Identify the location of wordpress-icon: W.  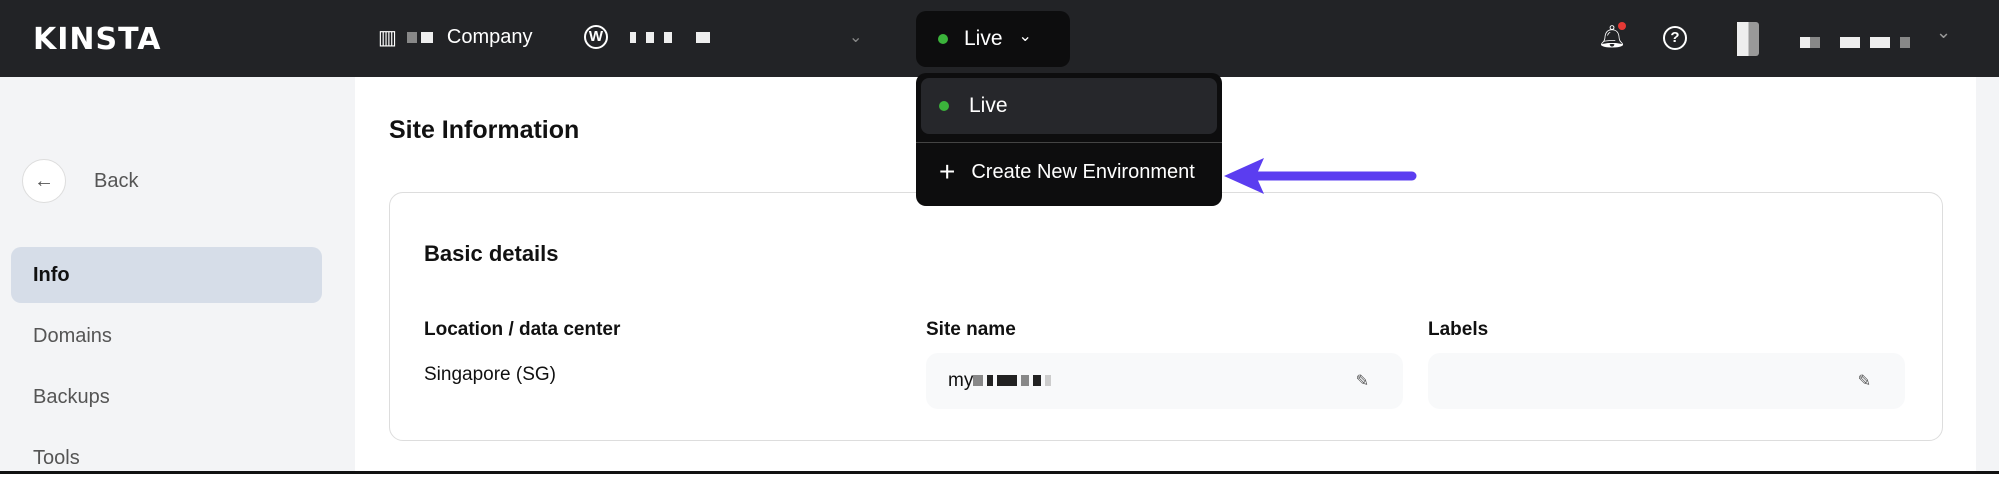
(596, 37).